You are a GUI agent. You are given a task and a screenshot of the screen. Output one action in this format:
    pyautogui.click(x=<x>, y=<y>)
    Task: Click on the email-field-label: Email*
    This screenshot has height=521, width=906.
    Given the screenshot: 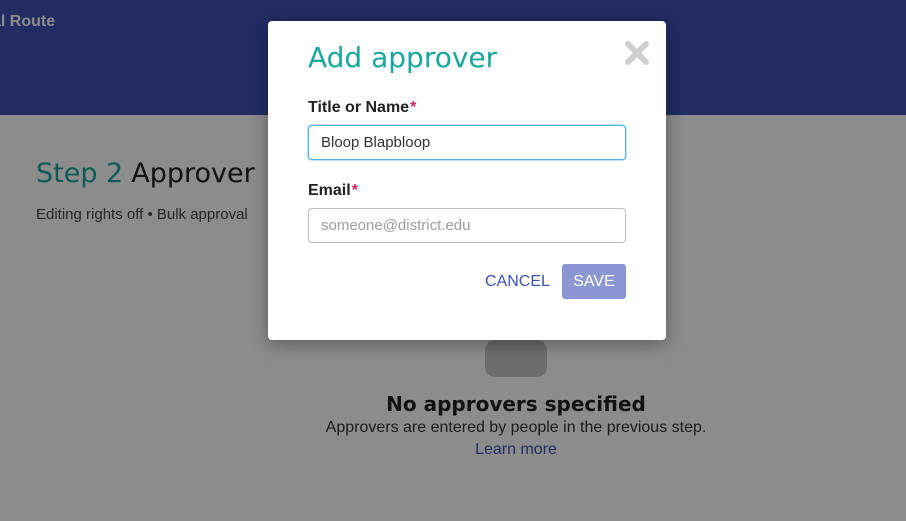 What is the action you would take?
    pyautogui.click(x=333, y=191)
    